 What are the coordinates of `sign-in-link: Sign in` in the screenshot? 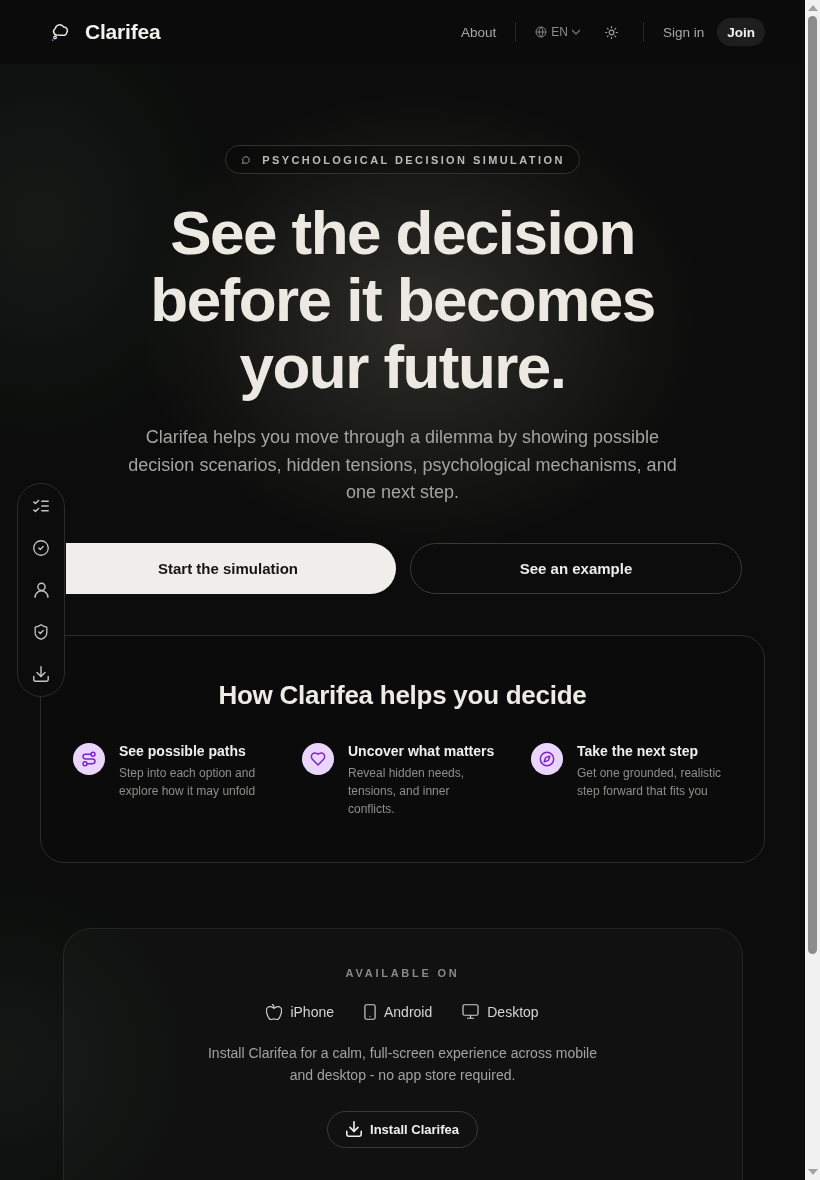 It's located at (683, 32).